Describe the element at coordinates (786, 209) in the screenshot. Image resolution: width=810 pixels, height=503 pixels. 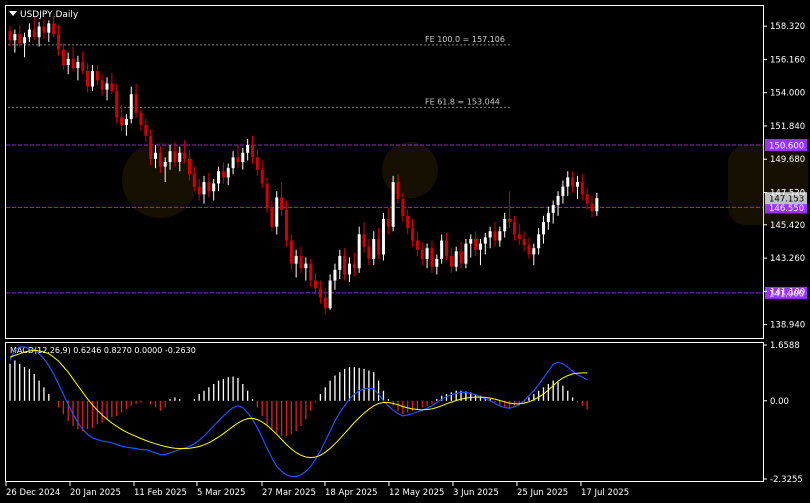
I see `level-price-label: 146.550` at that location.